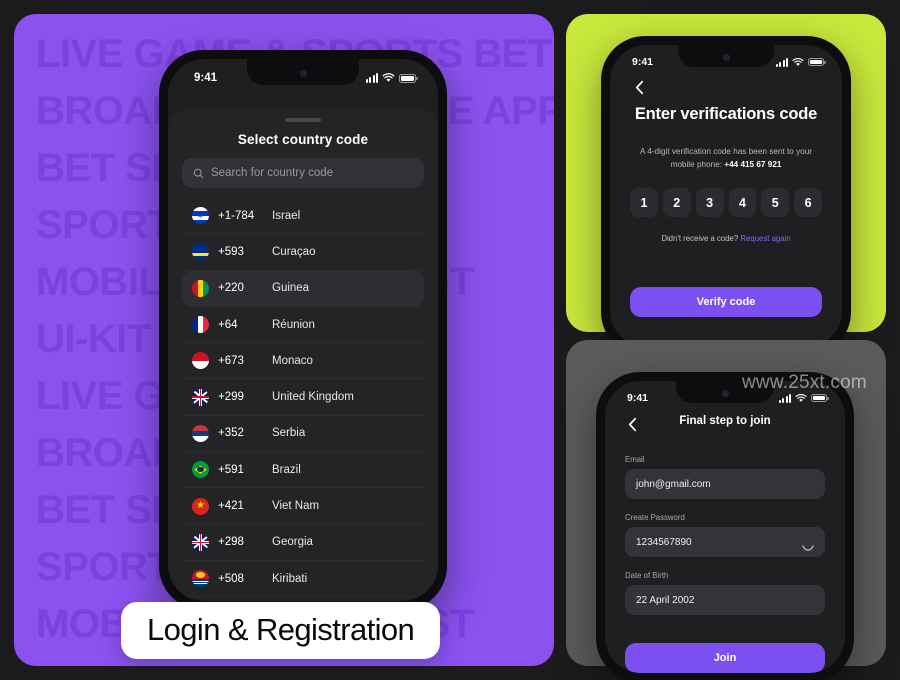 This screenshot has width=900, height=680. I want to click on country-row: +299 United Kingdom, so click(303, 397).